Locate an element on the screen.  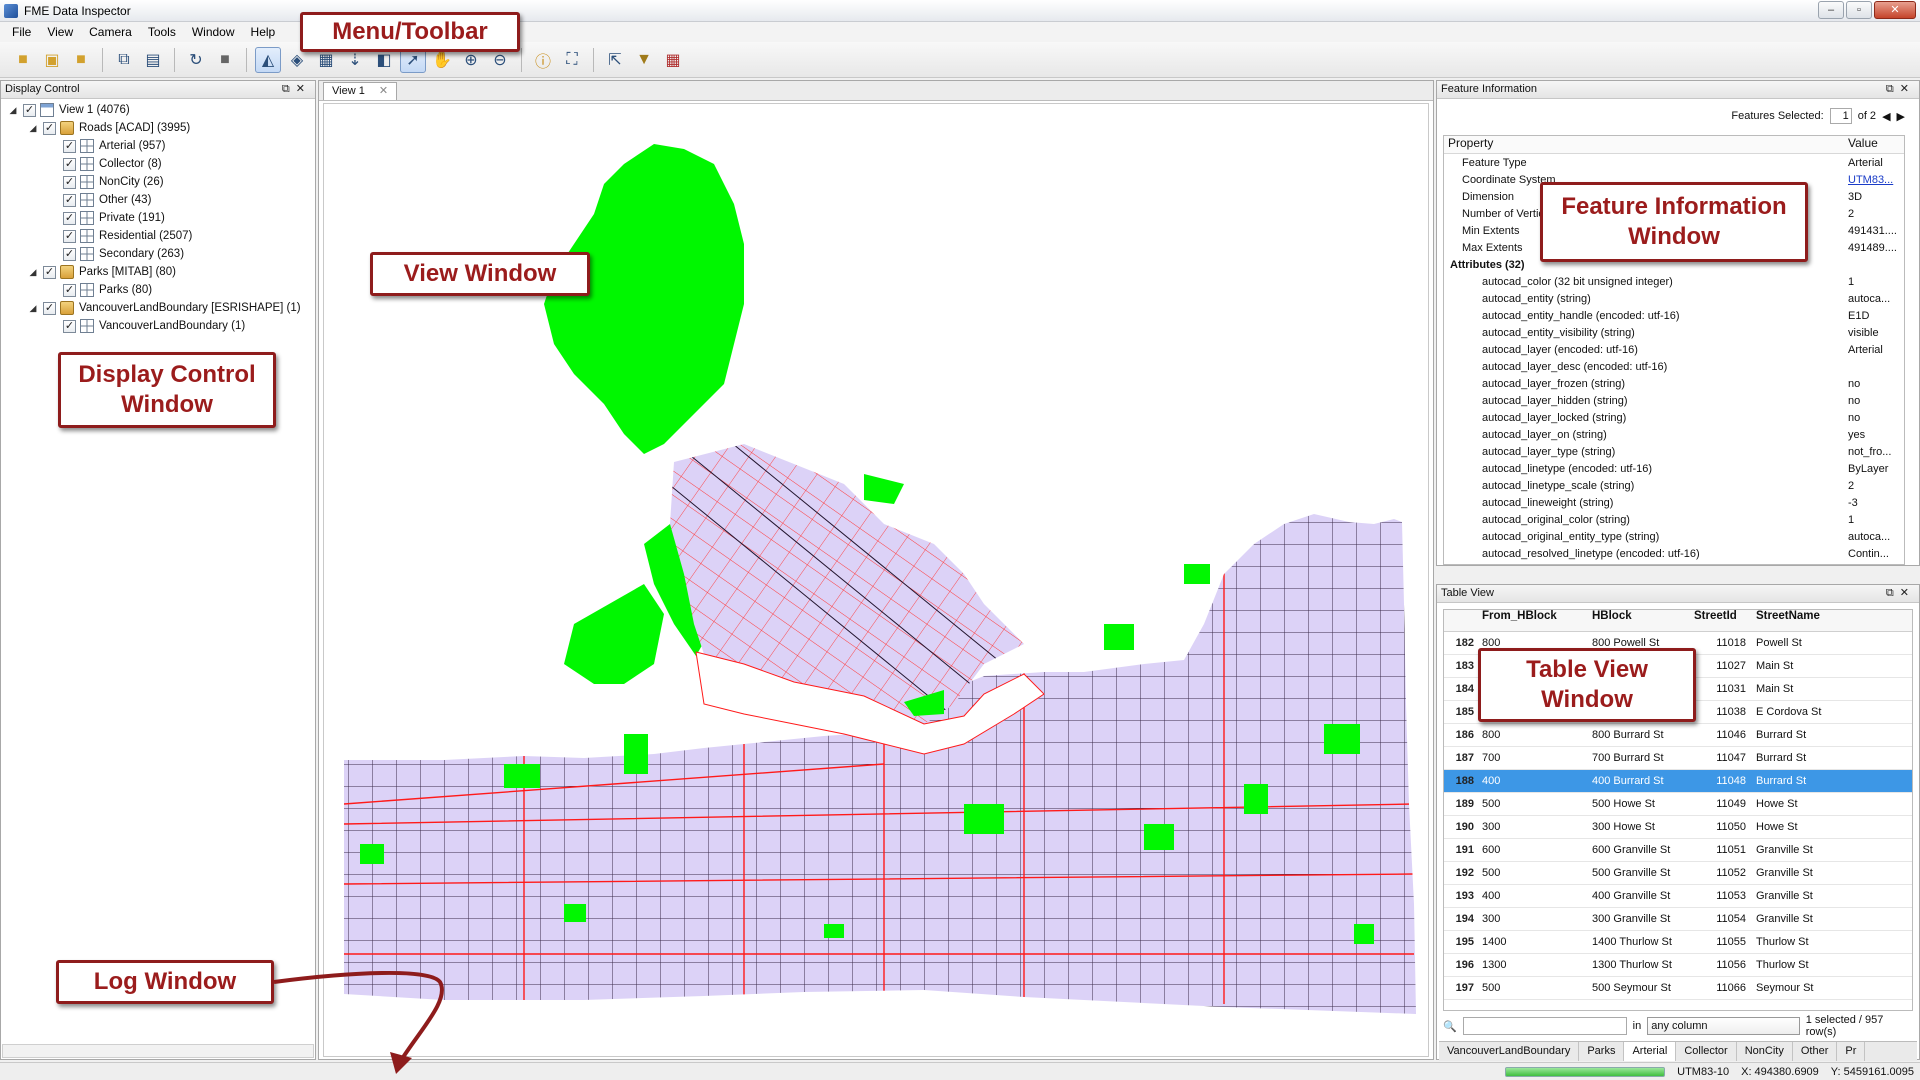
property-column-header: Property is located at coordinates (1644, 144).